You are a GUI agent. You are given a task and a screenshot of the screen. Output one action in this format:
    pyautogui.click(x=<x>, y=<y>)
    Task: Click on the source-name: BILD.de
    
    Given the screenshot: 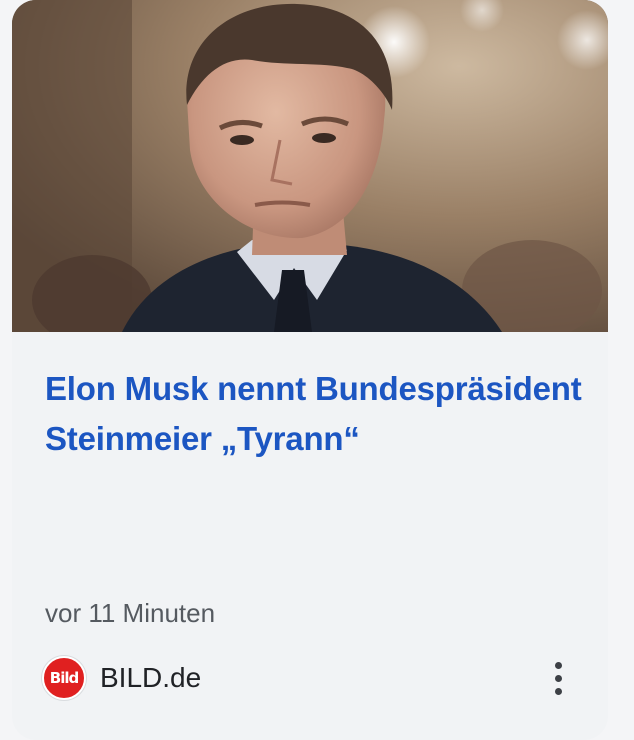 What is the action you would take?
    pyautogui.click(x=151, y=677)
    